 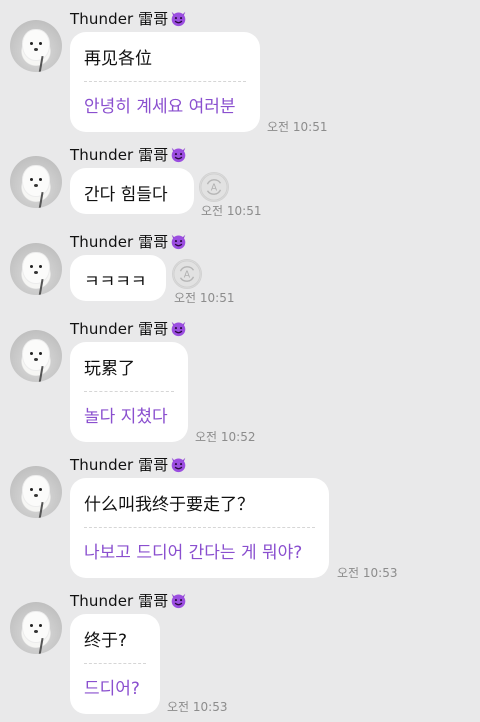 I want to click on message-bubble: 玩累了 놀다 지쳤다, so click(x=129, y=392).